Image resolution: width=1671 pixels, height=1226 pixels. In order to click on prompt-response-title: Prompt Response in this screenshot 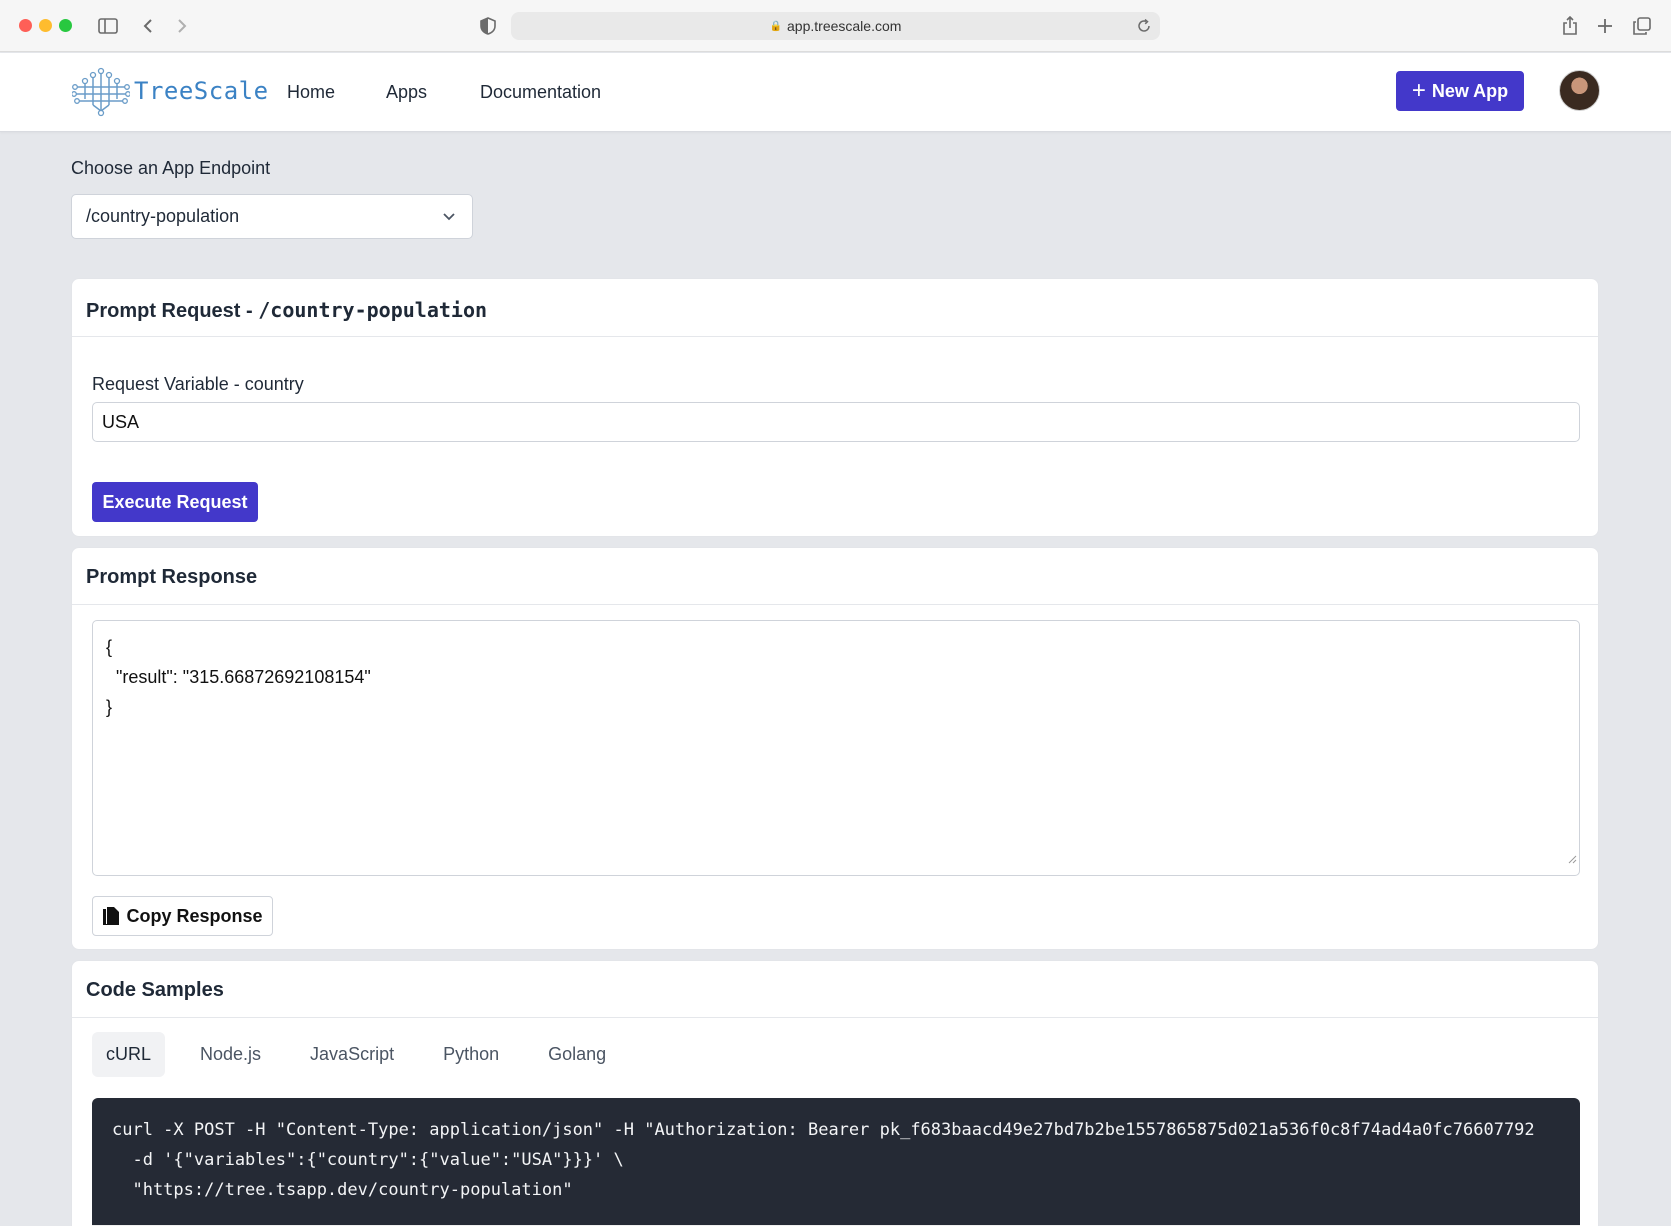, I will do `click(172, 577)`.